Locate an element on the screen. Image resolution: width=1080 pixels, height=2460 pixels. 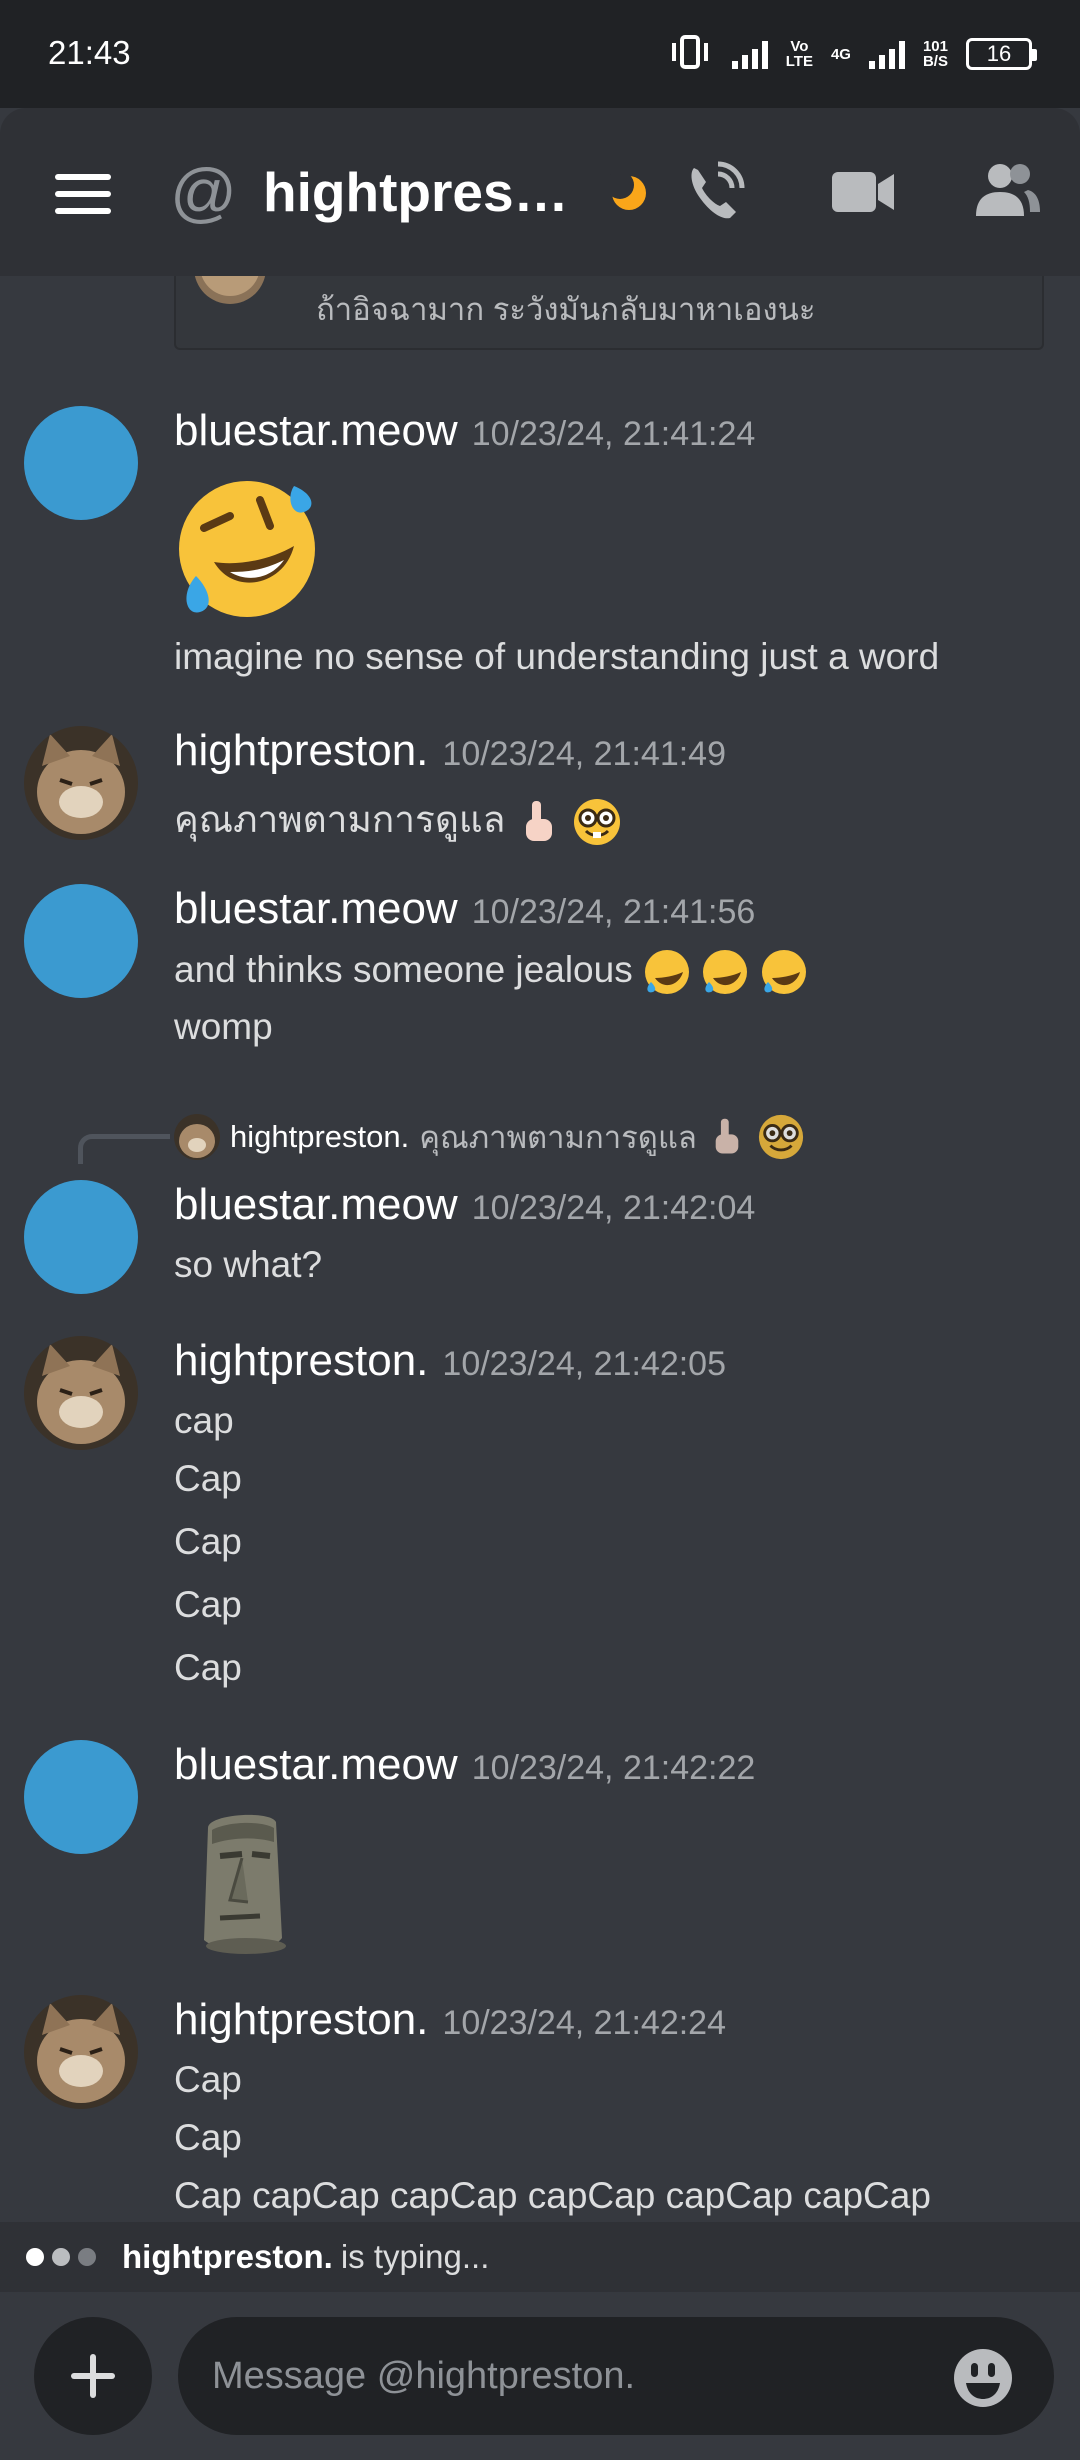
message-author: hightpreston. 10/23/24, 21:42:24 is located at coordinates (450, 2020).